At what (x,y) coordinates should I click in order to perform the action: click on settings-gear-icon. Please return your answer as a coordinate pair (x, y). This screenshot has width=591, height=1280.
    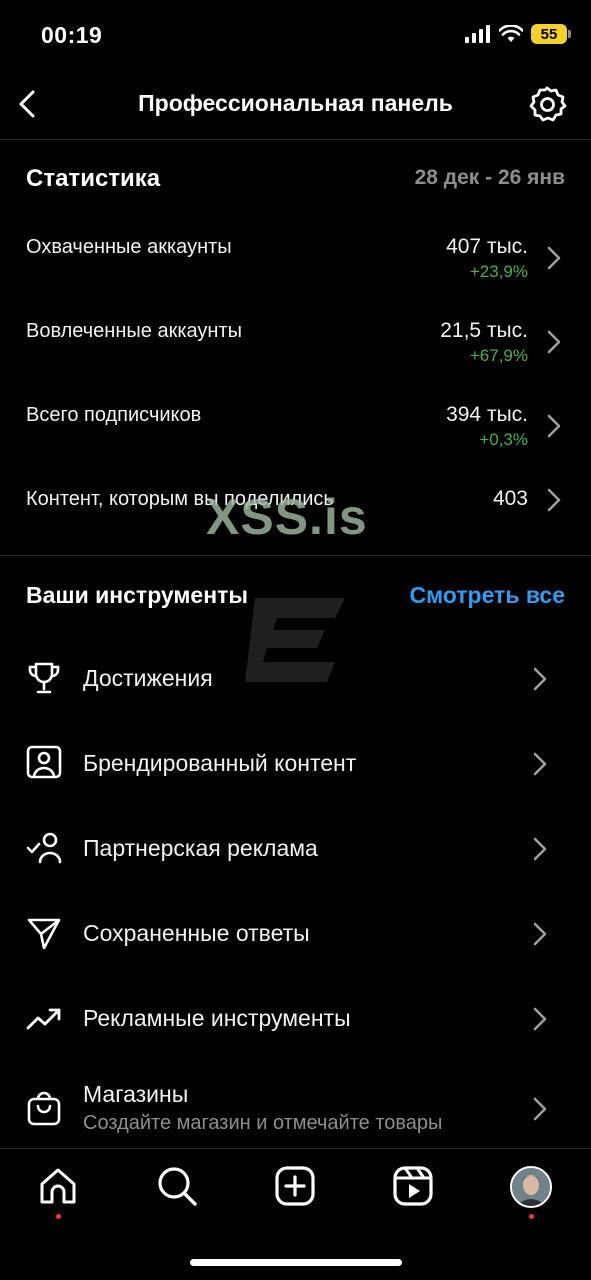
    Looking at the image, I should click on (547, 104).